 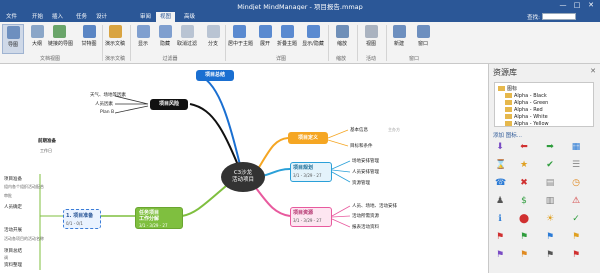 I want to click on left-note-2: 审批, so click(x=8, y=196).